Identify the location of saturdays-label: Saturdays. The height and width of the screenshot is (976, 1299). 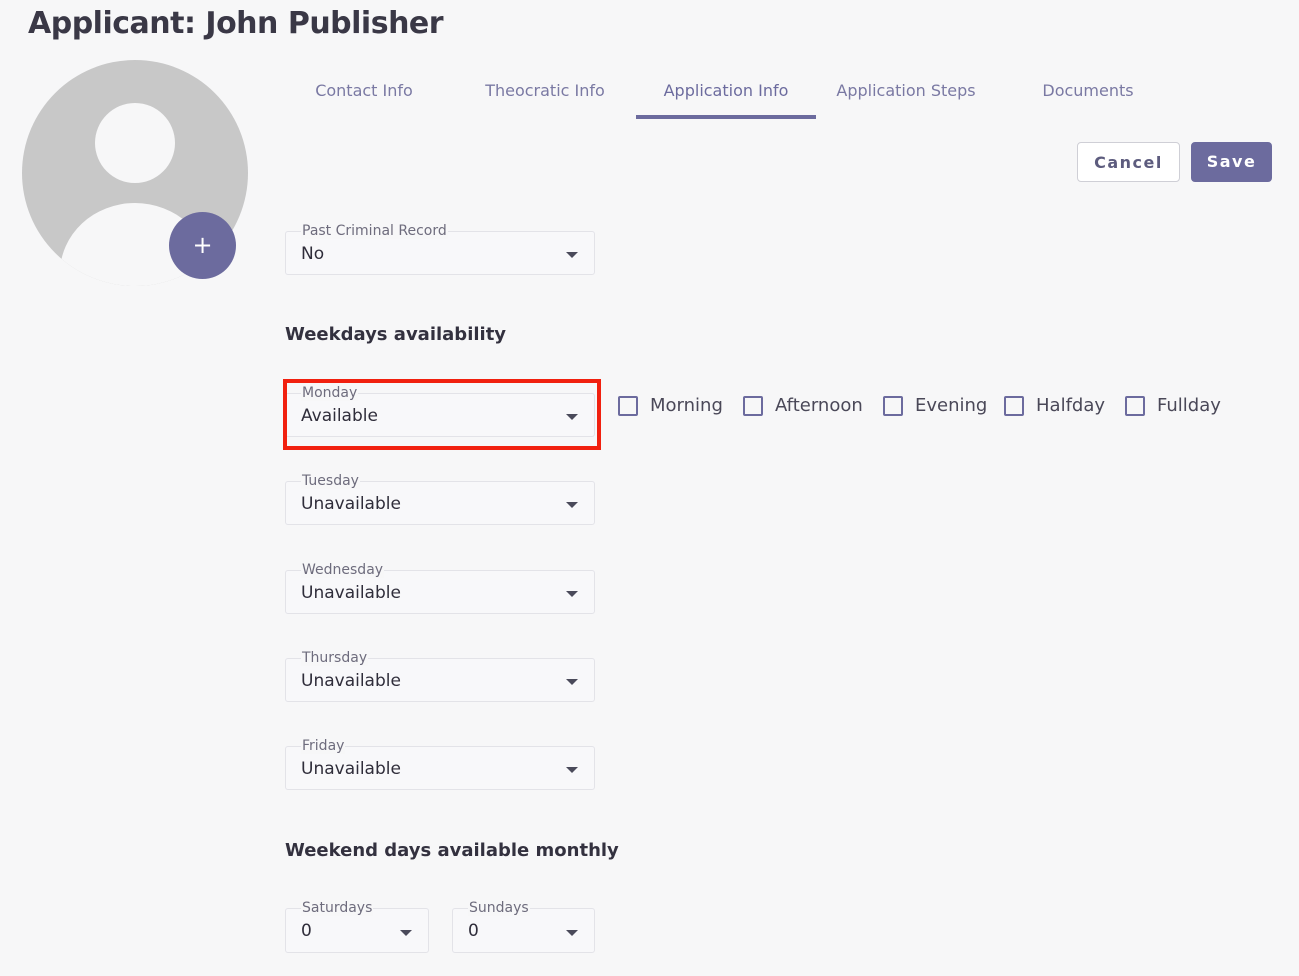
(337, 908).